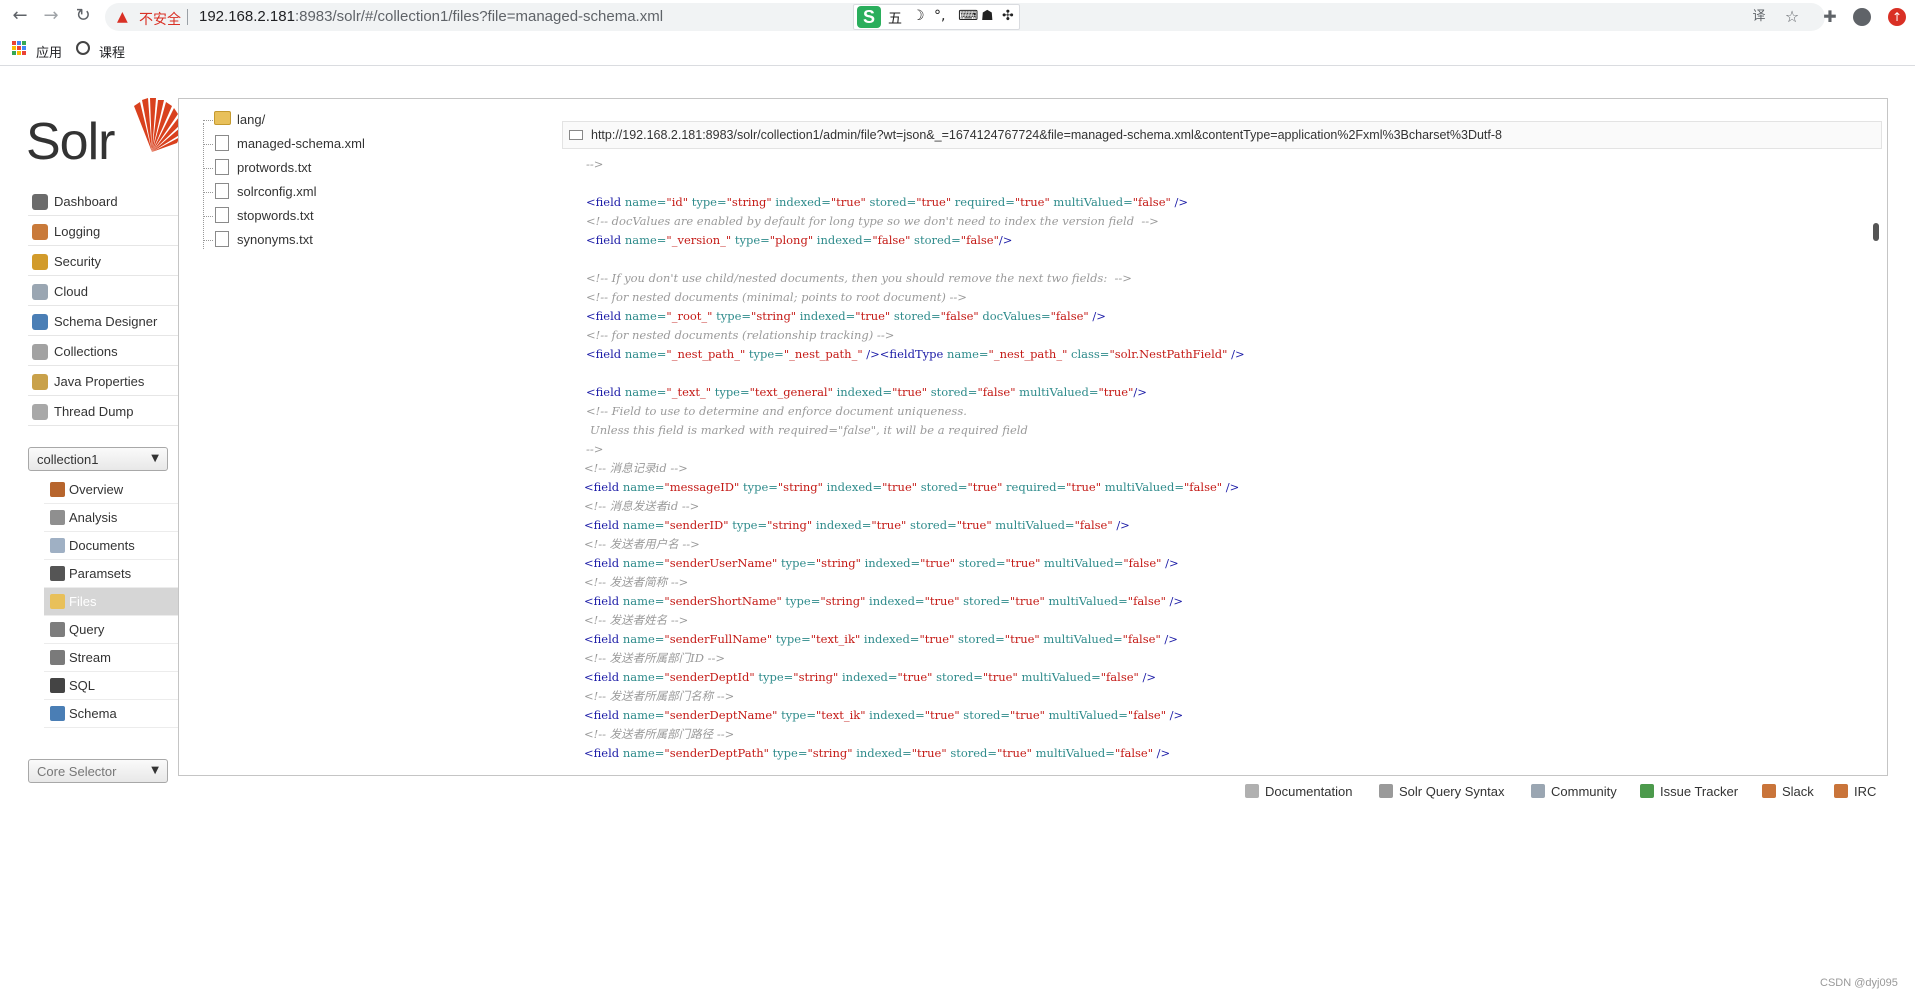 The height and width of the screenshot is (999, 1915). Describe the element at coordinates (1897, 17) in the screenshot. I see `update-alert-icon: ↑` at that location.